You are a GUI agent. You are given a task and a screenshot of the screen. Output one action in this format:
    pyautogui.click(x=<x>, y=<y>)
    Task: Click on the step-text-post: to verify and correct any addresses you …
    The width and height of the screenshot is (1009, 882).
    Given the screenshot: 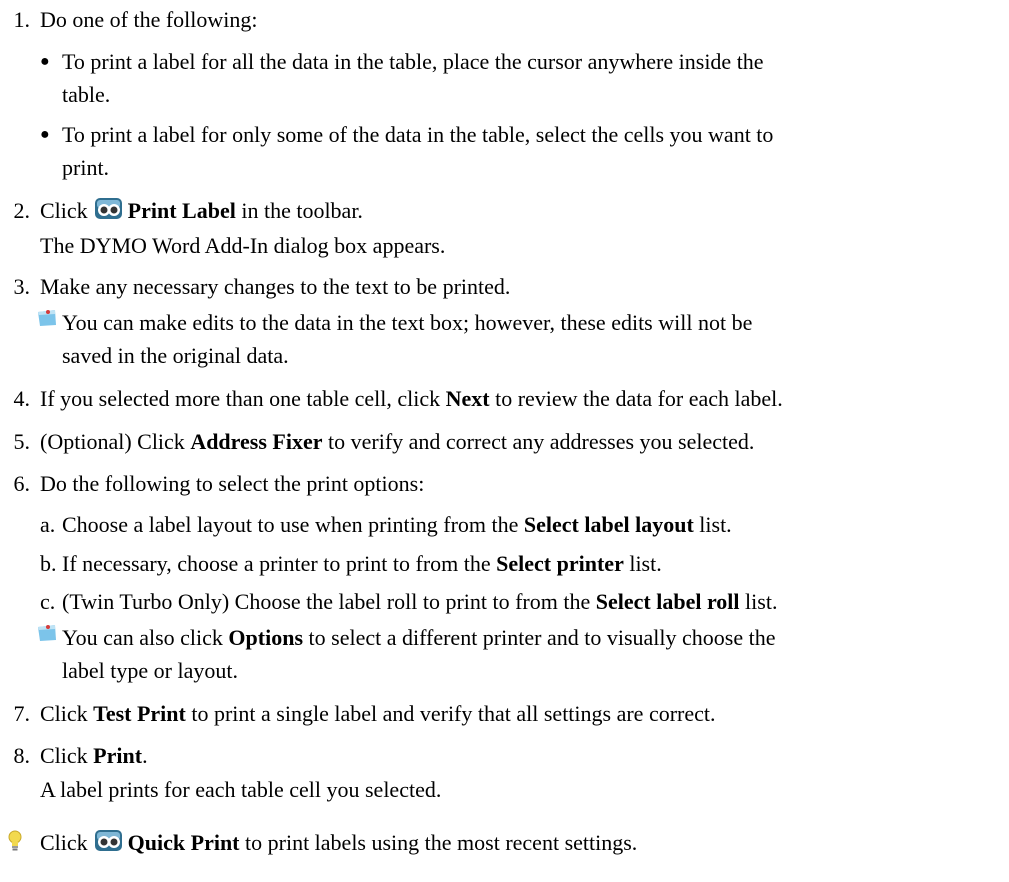 What is the action you would take?
    pyautogui.click(x=541, y=441)
    